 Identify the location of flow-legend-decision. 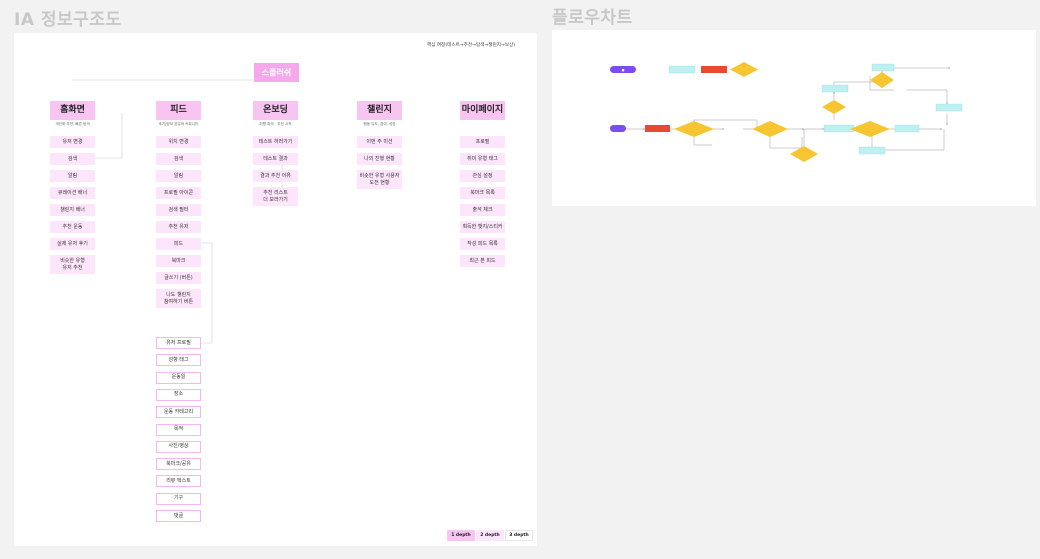
(744, 69).